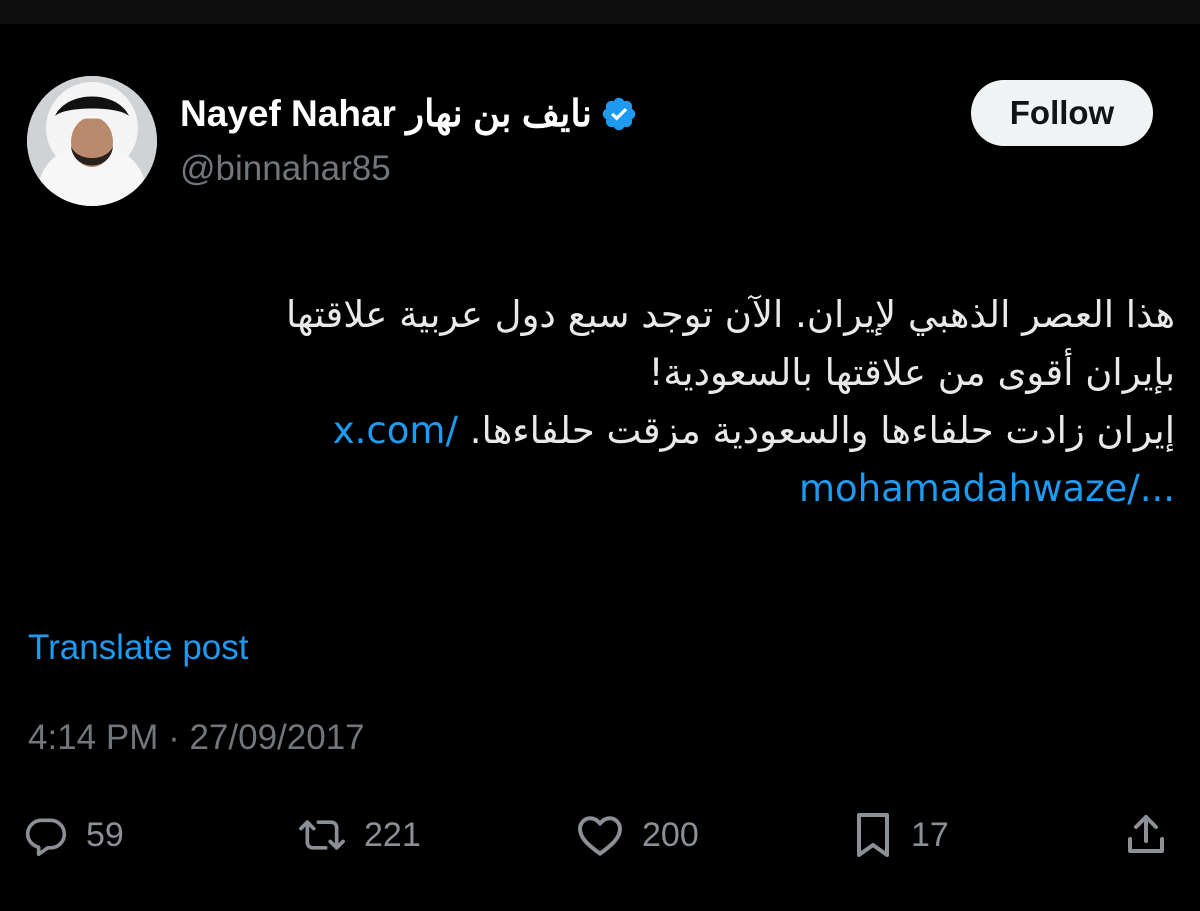  Describe the element at coordinates (901, 835) in the screenshot. I see `bookmark-button: 17` at that location.